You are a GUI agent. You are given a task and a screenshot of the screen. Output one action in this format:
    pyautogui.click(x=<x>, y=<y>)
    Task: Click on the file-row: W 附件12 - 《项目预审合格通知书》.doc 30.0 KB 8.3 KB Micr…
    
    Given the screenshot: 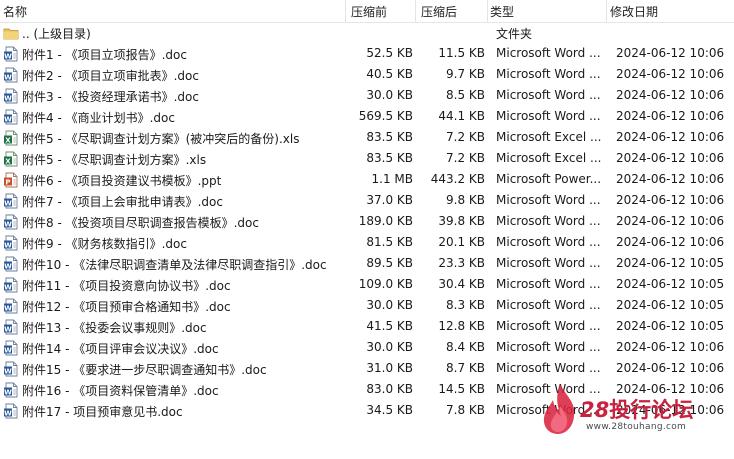 What is the action you would take?
    pyautogui.click(x=367, y=305)
    